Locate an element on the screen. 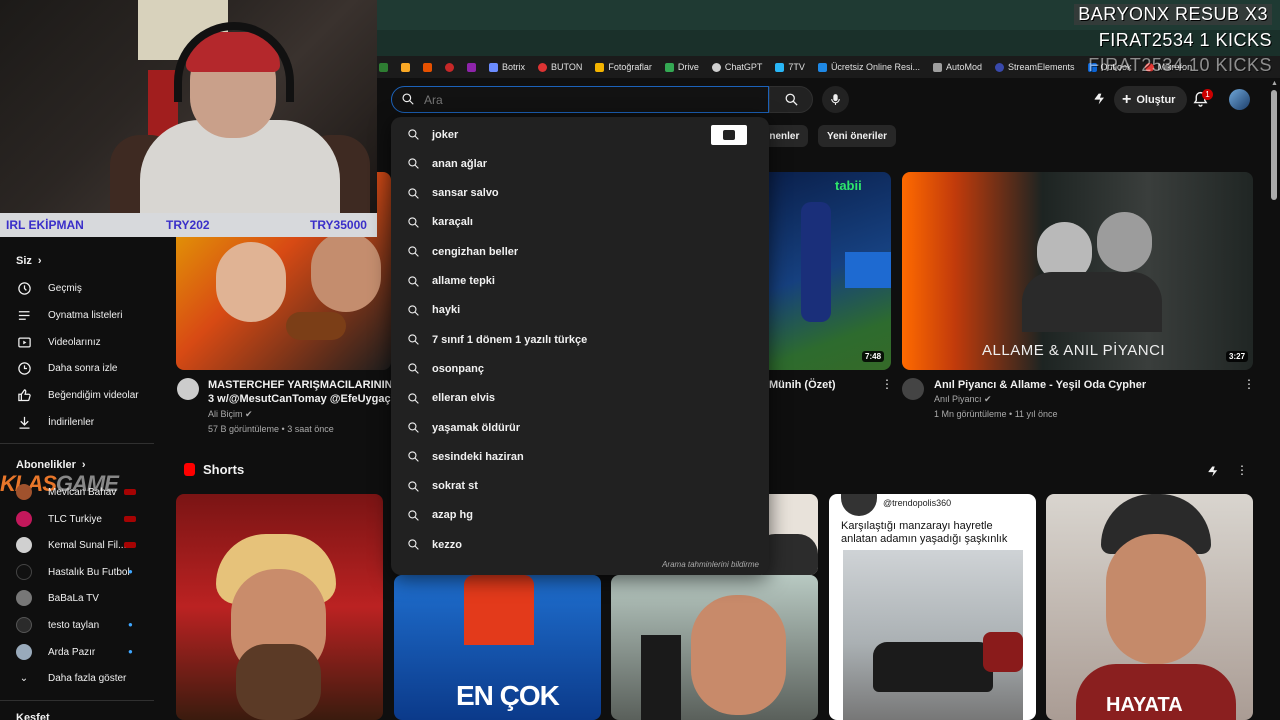 The image size is (1280, 720). sidebar-show-more: ⌄ Daha fazla göster is located at coordinates (71, 678).